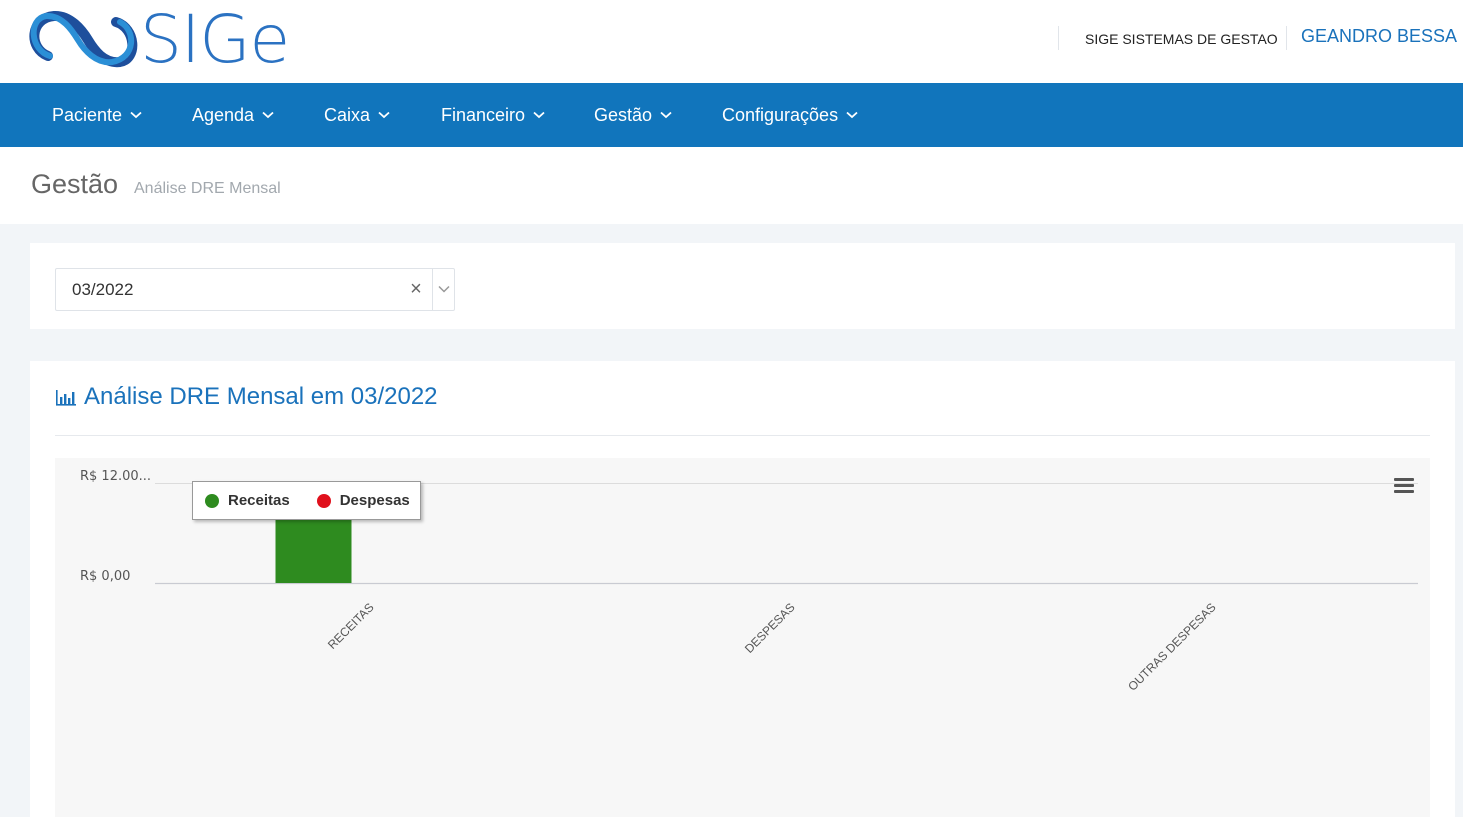  I want to click on select-divider, so click(432, 289).